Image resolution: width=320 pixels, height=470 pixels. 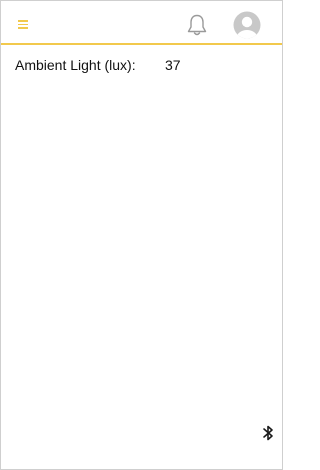 I want to click on bluetooth-icon, so click(x=268, y=433).